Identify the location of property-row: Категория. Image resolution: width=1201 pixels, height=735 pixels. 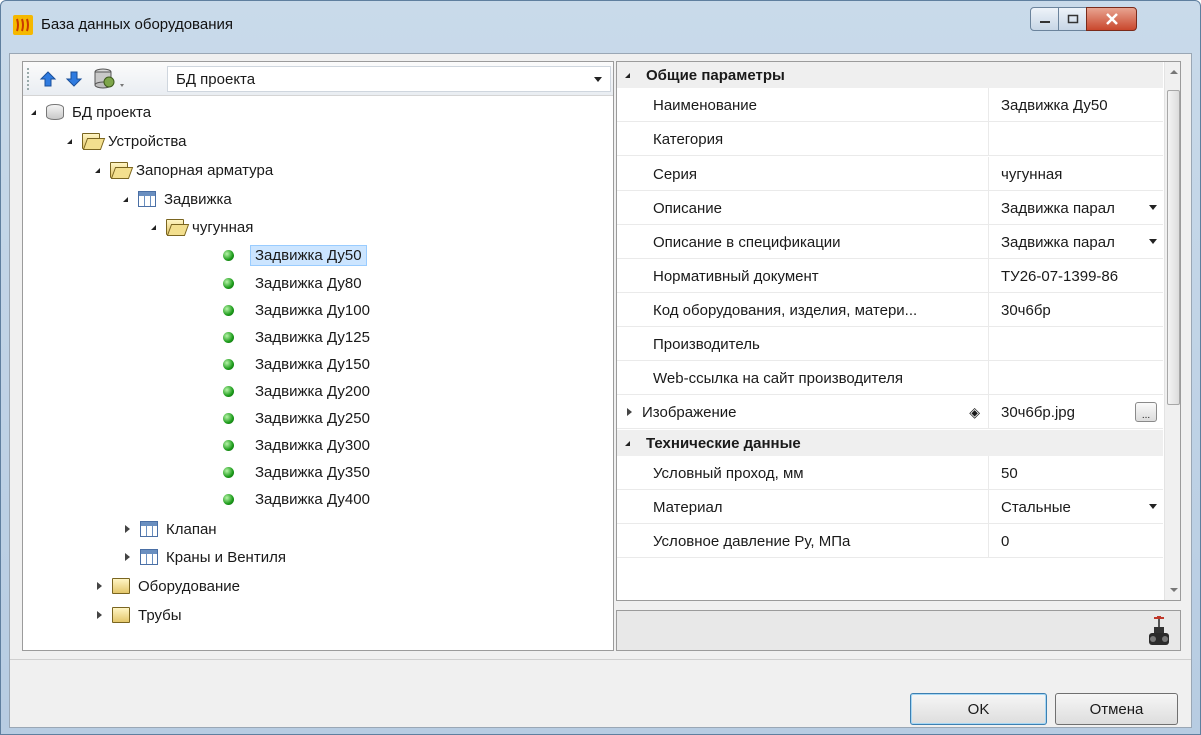
(890, 139).